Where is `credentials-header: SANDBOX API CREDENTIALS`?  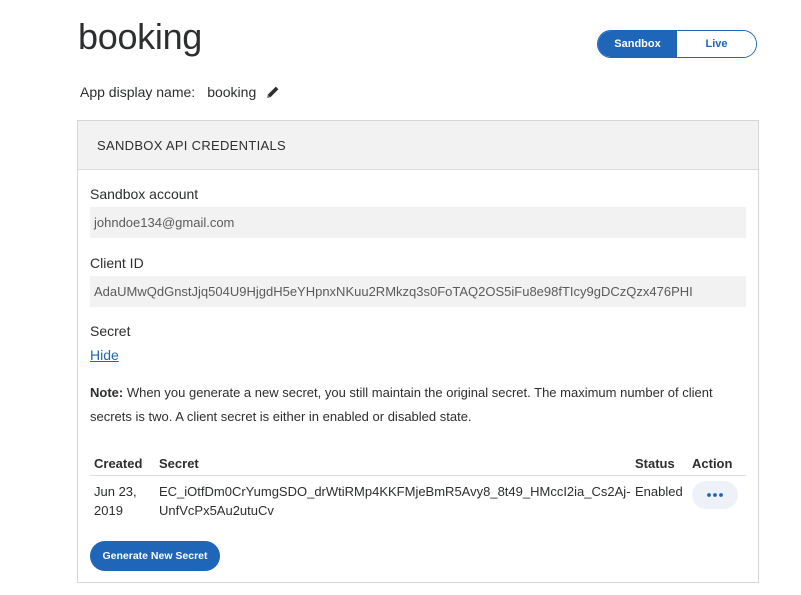
credentials-header: SANDBOX API CREDENTIALS is located at coordinates (418, 145).